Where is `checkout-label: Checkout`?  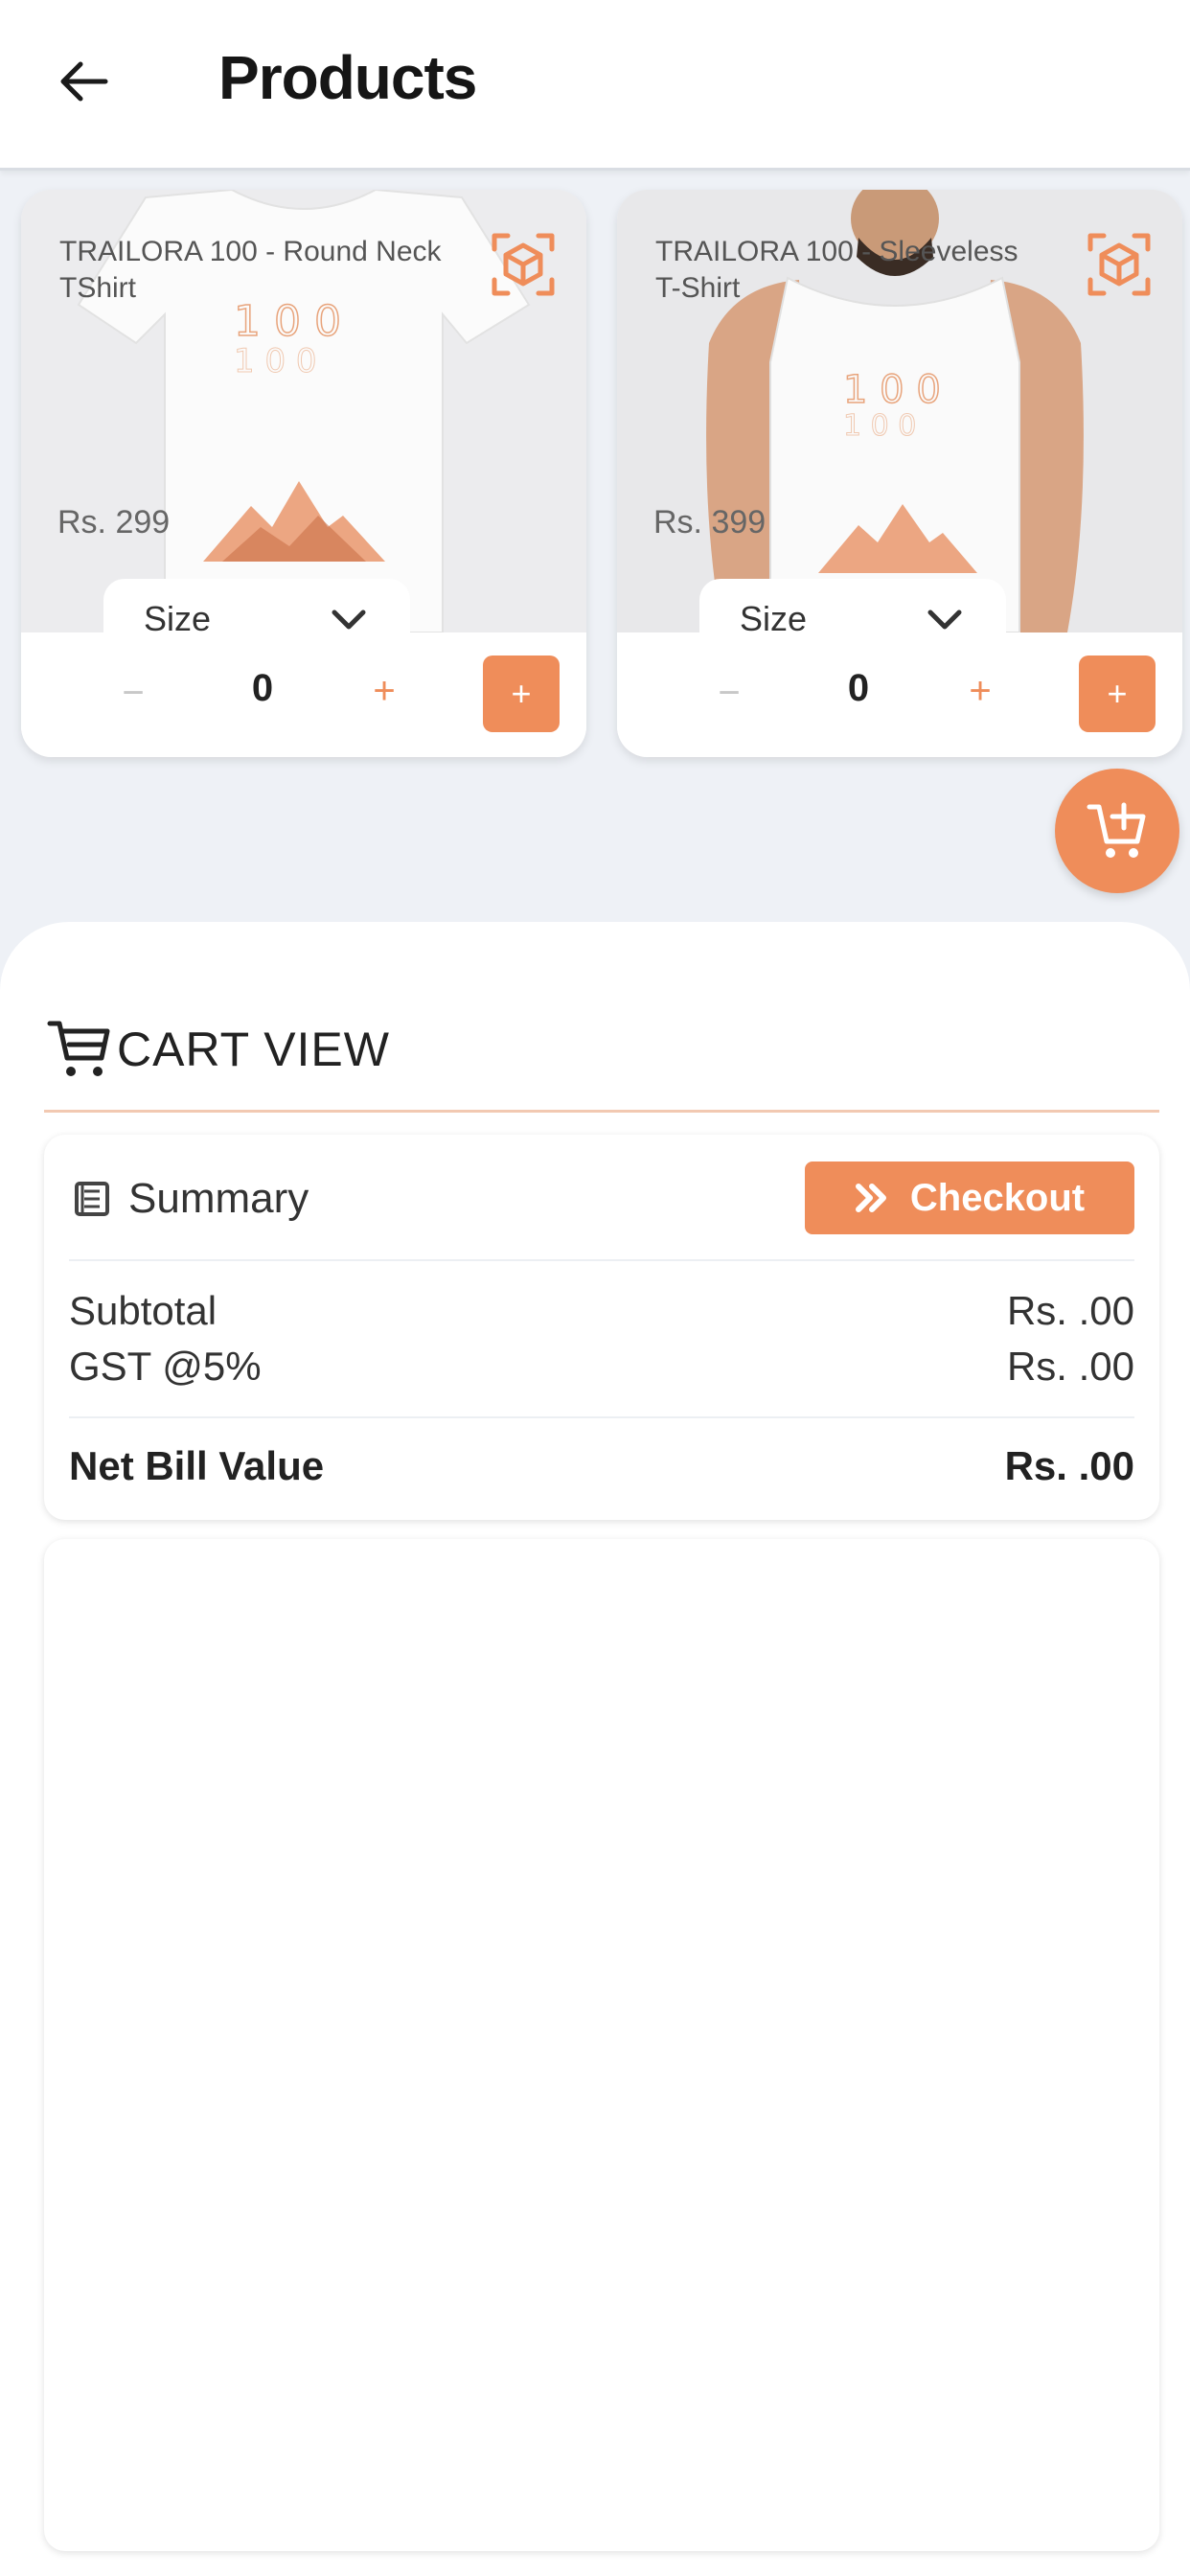
checkout-label: Checkout is located at coordinates (998, 1197).